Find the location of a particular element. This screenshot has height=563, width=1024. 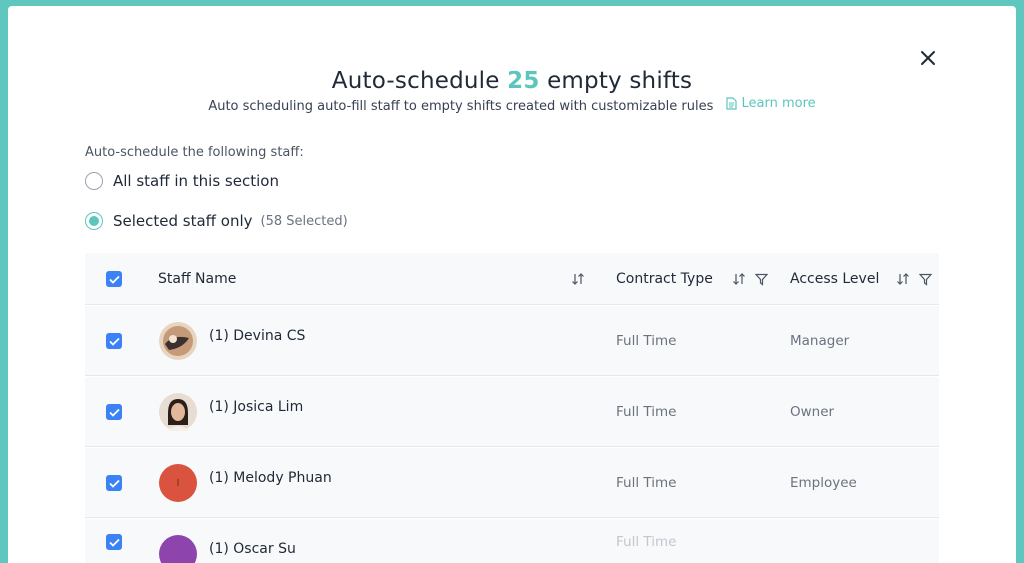

staff-name: (1) Devina CS is located at coordinates (257, 336).